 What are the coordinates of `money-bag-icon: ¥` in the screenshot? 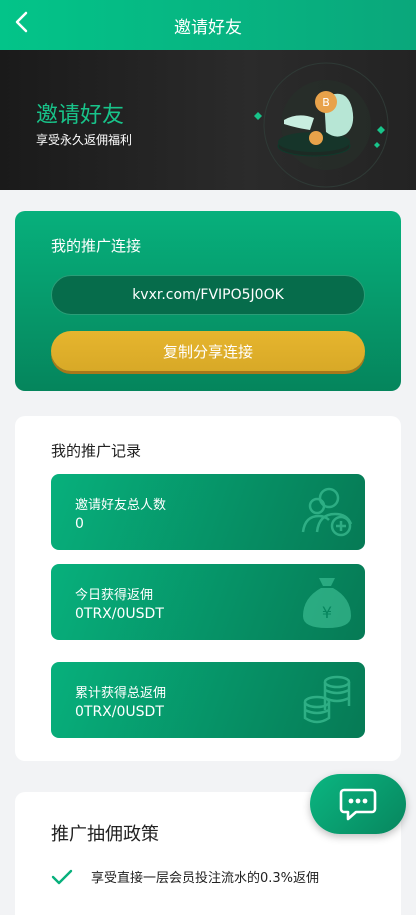 It's located at (327, 603).